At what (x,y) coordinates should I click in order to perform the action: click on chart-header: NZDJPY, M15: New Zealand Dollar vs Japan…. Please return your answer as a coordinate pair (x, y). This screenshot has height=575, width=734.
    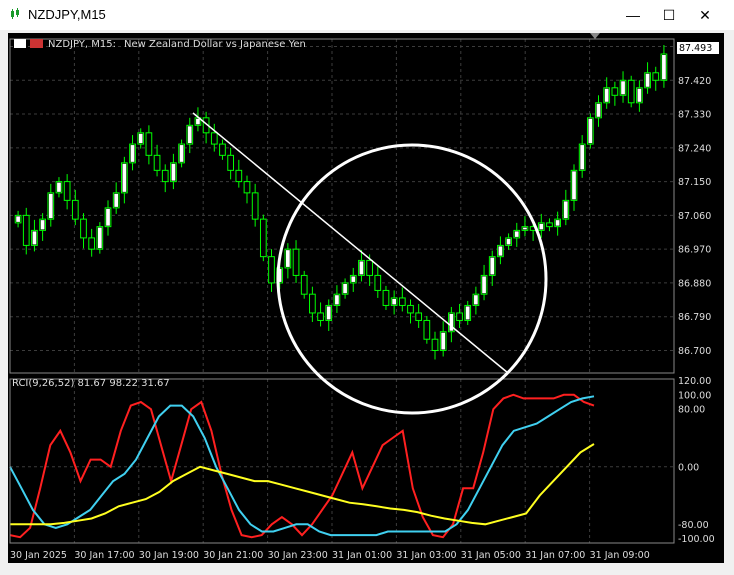
    Looking at the image, I should click on (160, 44).